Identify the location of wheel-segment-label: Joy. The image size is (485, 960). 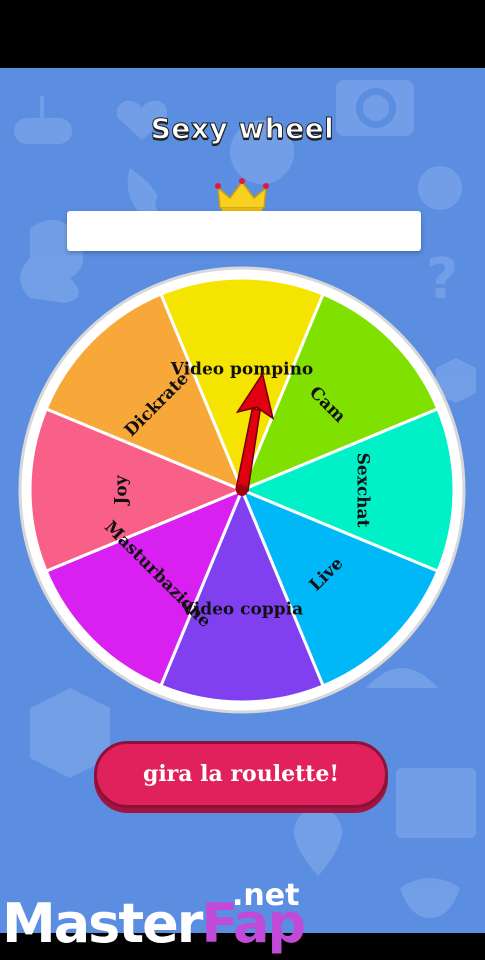
(122, 490).